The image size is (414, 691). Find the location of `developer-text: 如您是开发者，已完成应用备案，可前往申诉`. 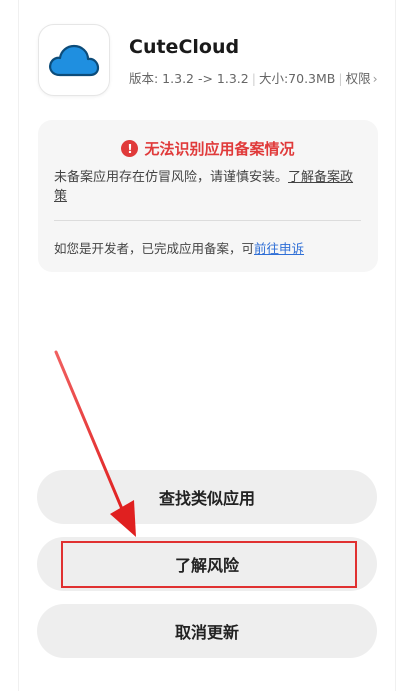

developer-text: 如您是开发者，已完成应用备案，可前往申诉 is located at coordinates (209, 247).